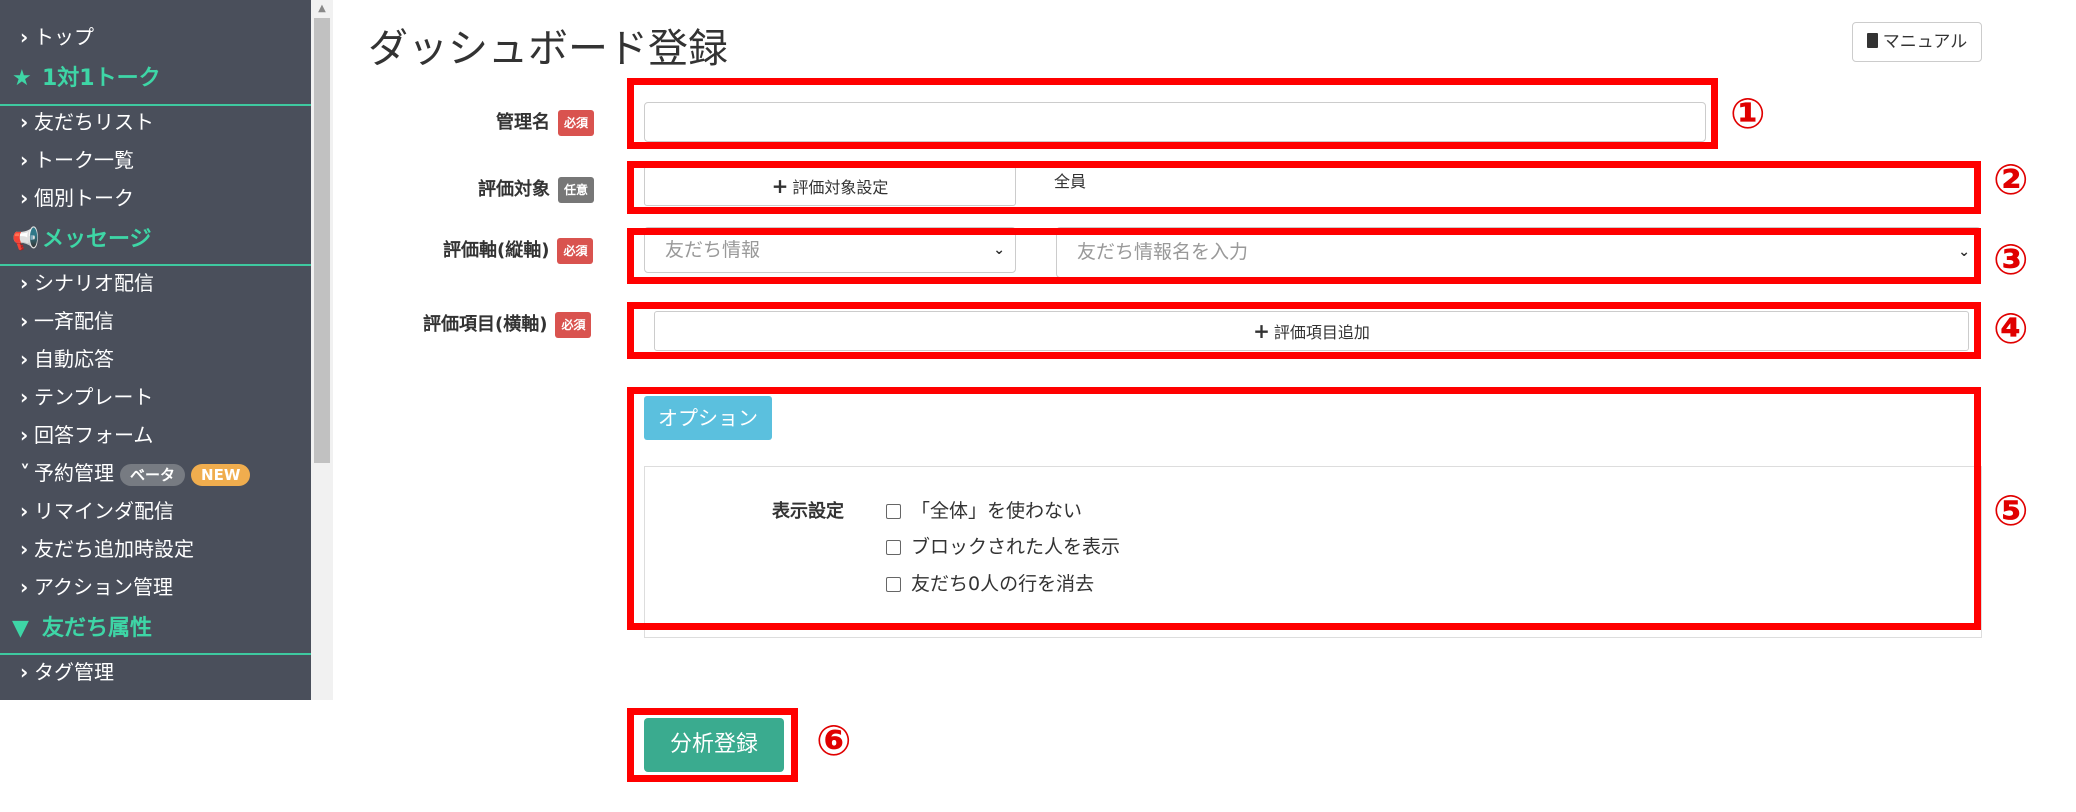 The height and width of the screenshot is (812, 2076). What do you see at coordinates (2011, 259) in the screenshot?
I see `annotation-number-3: ③` at bounding box center [2011, 259].